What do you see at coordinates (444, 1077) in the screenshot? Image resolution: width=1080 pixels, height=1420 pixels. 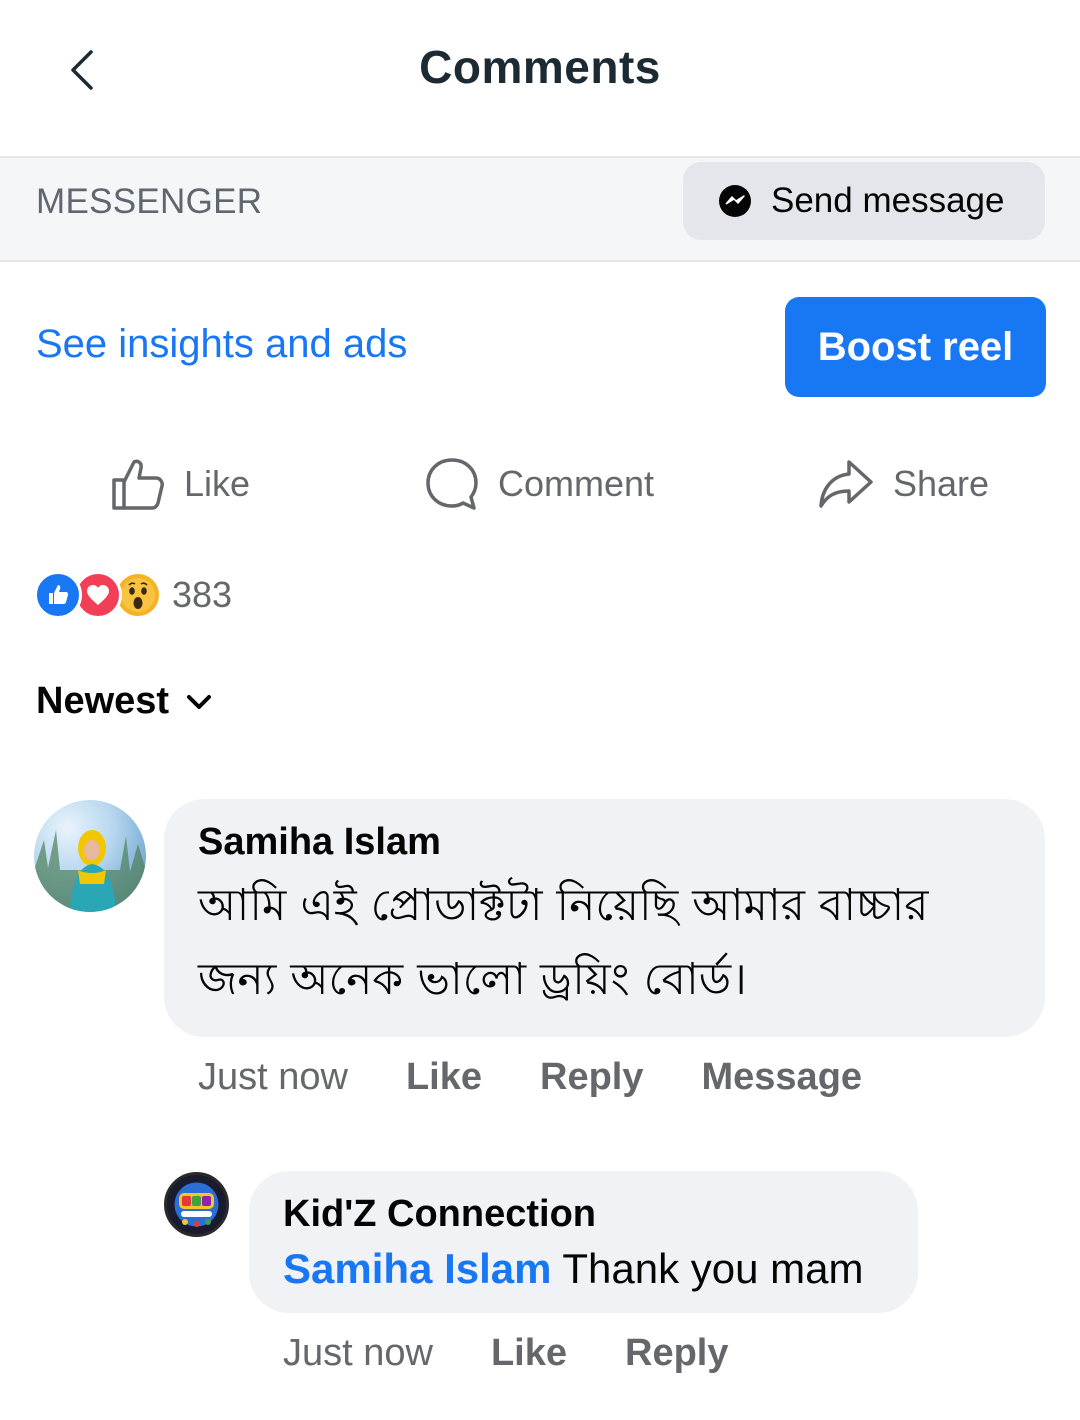 I see `comment-like-button: Like` at bounding box center [444, 1077].